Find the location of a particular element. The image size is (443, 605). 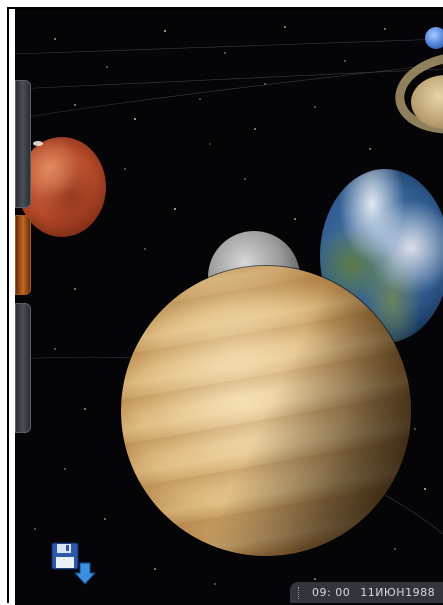

status-bar: 09: 00 11ИЮН1988 is located at coordinates (366, 592).